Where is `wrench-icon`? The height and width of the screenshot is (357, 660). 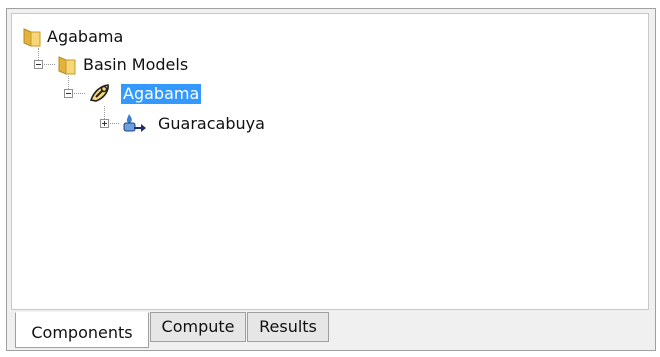 wrench-icon is located at coordinates (99, 93).